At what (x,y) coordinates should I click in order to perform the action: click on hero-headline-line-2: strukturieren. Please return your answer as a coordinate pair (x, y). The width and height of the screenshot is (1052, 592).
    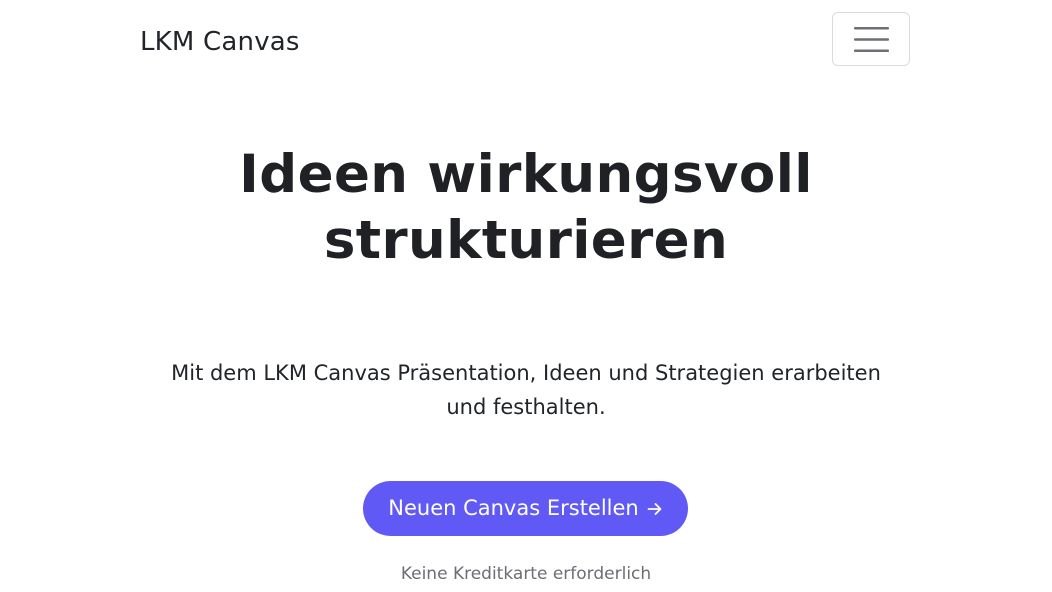
    Looking at the image, I should click on (526, 240).